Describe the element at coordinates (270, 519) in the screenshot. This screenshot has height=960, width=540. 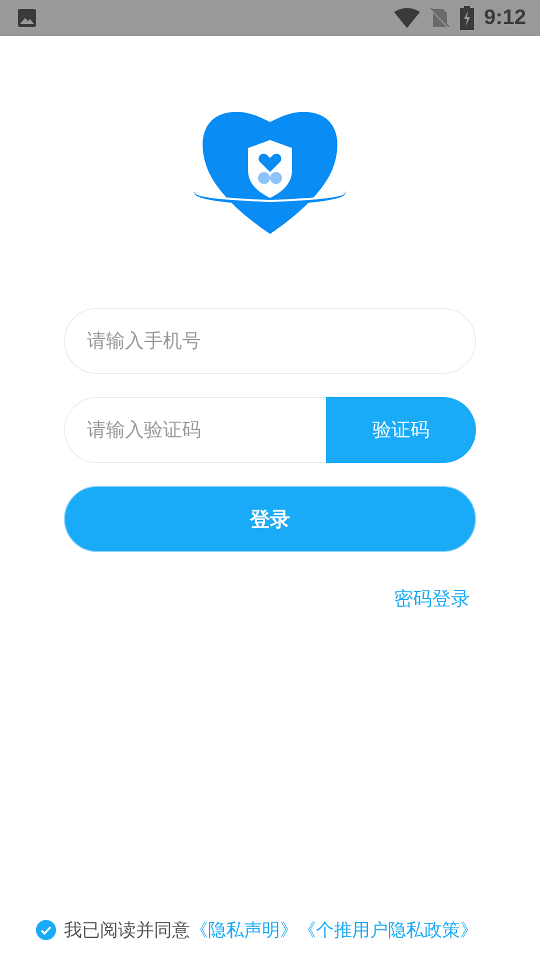
I see `login-button: 登录` at that location.